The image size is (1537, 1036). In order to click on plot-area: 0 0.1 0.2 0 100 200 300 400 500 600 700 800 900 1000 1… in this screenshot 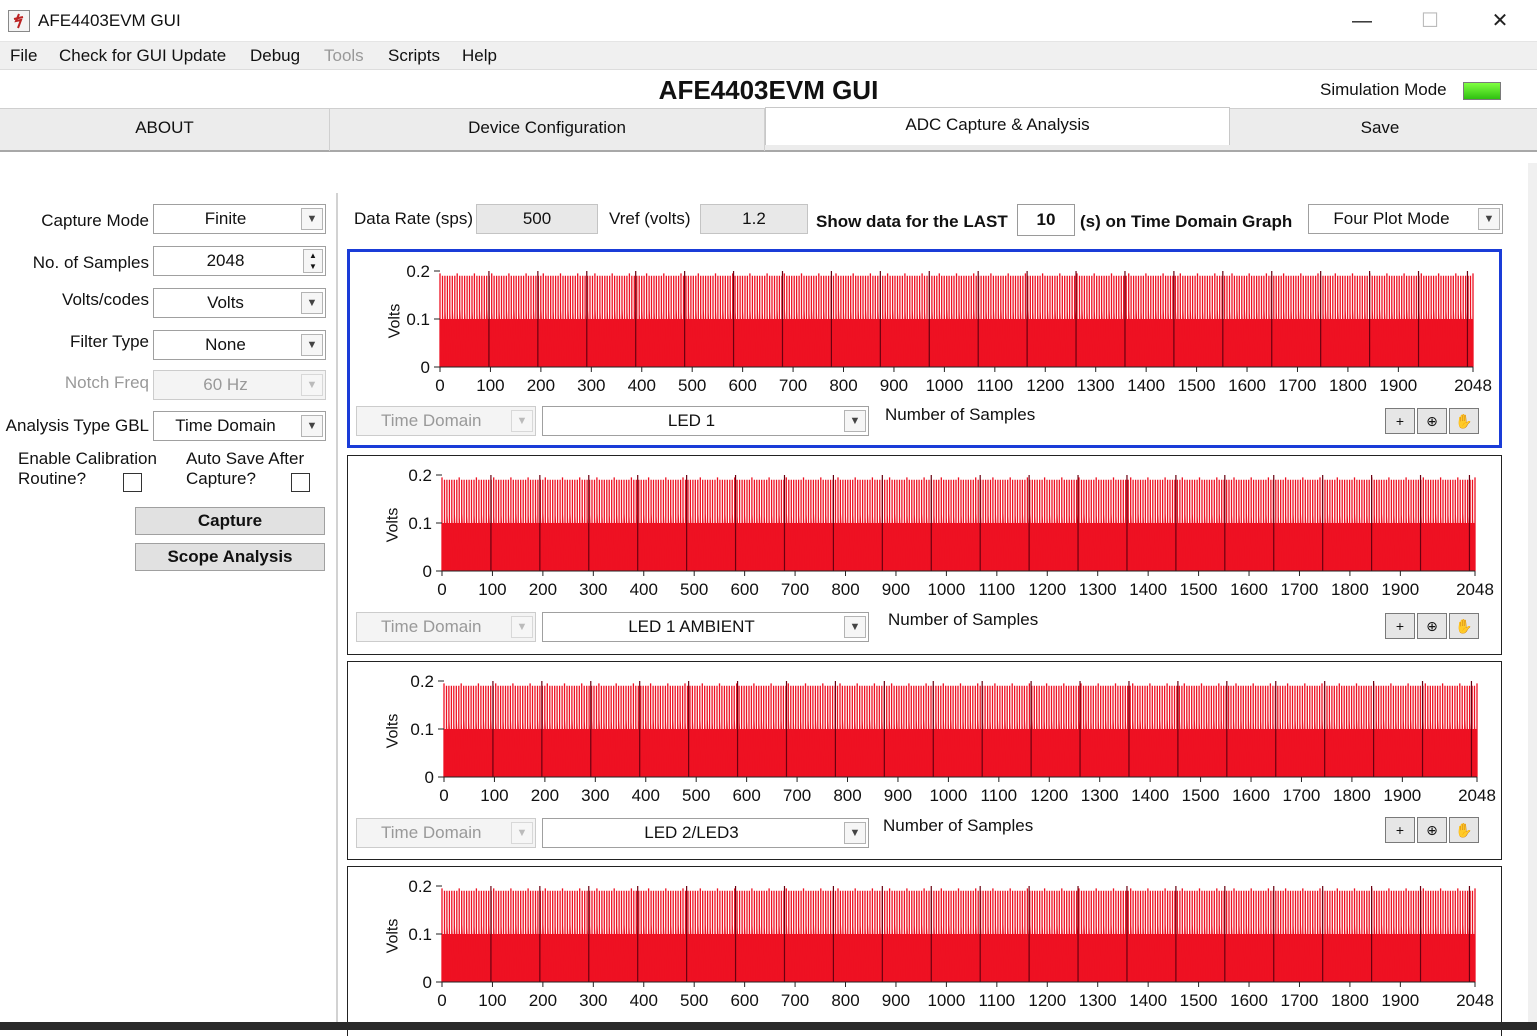, I will do `click(951, 943)`.